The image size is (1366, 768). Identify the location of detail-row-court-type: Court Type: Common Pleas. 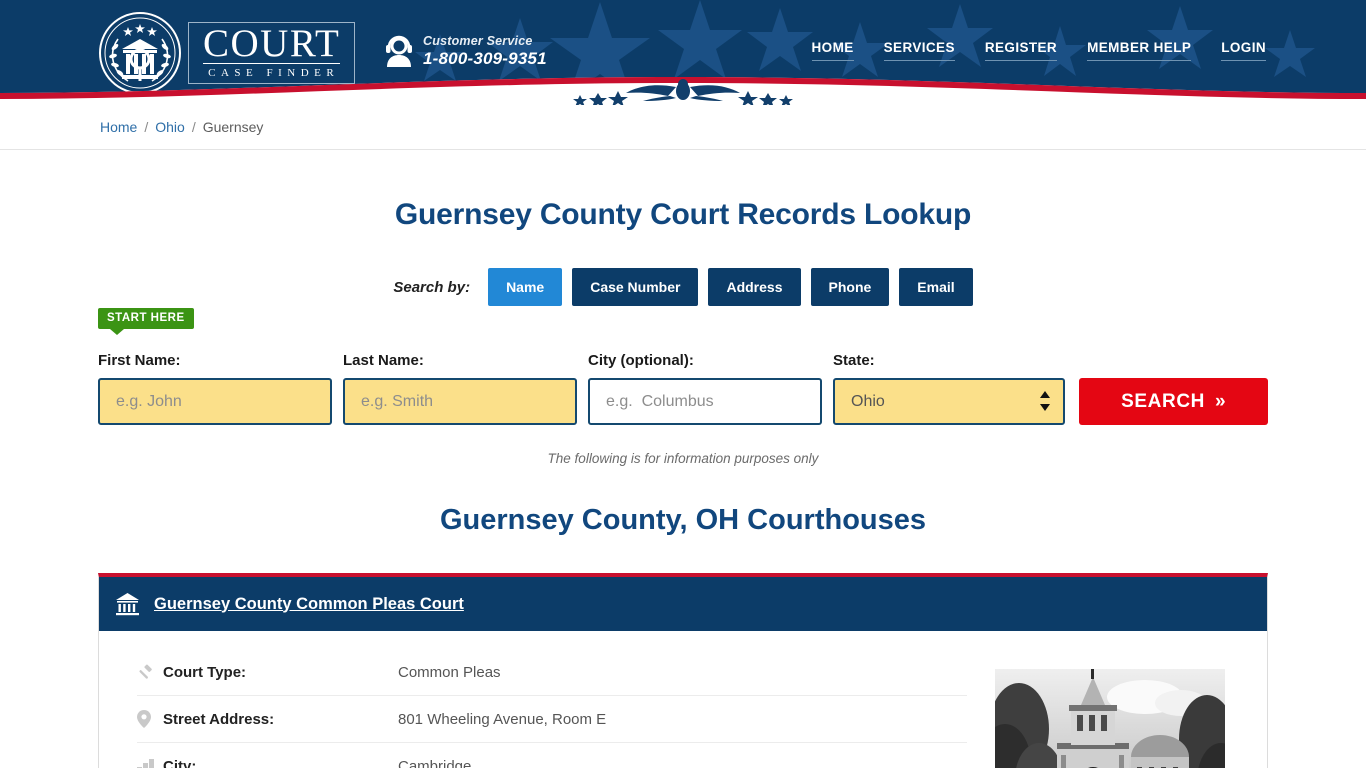
(552, 672).